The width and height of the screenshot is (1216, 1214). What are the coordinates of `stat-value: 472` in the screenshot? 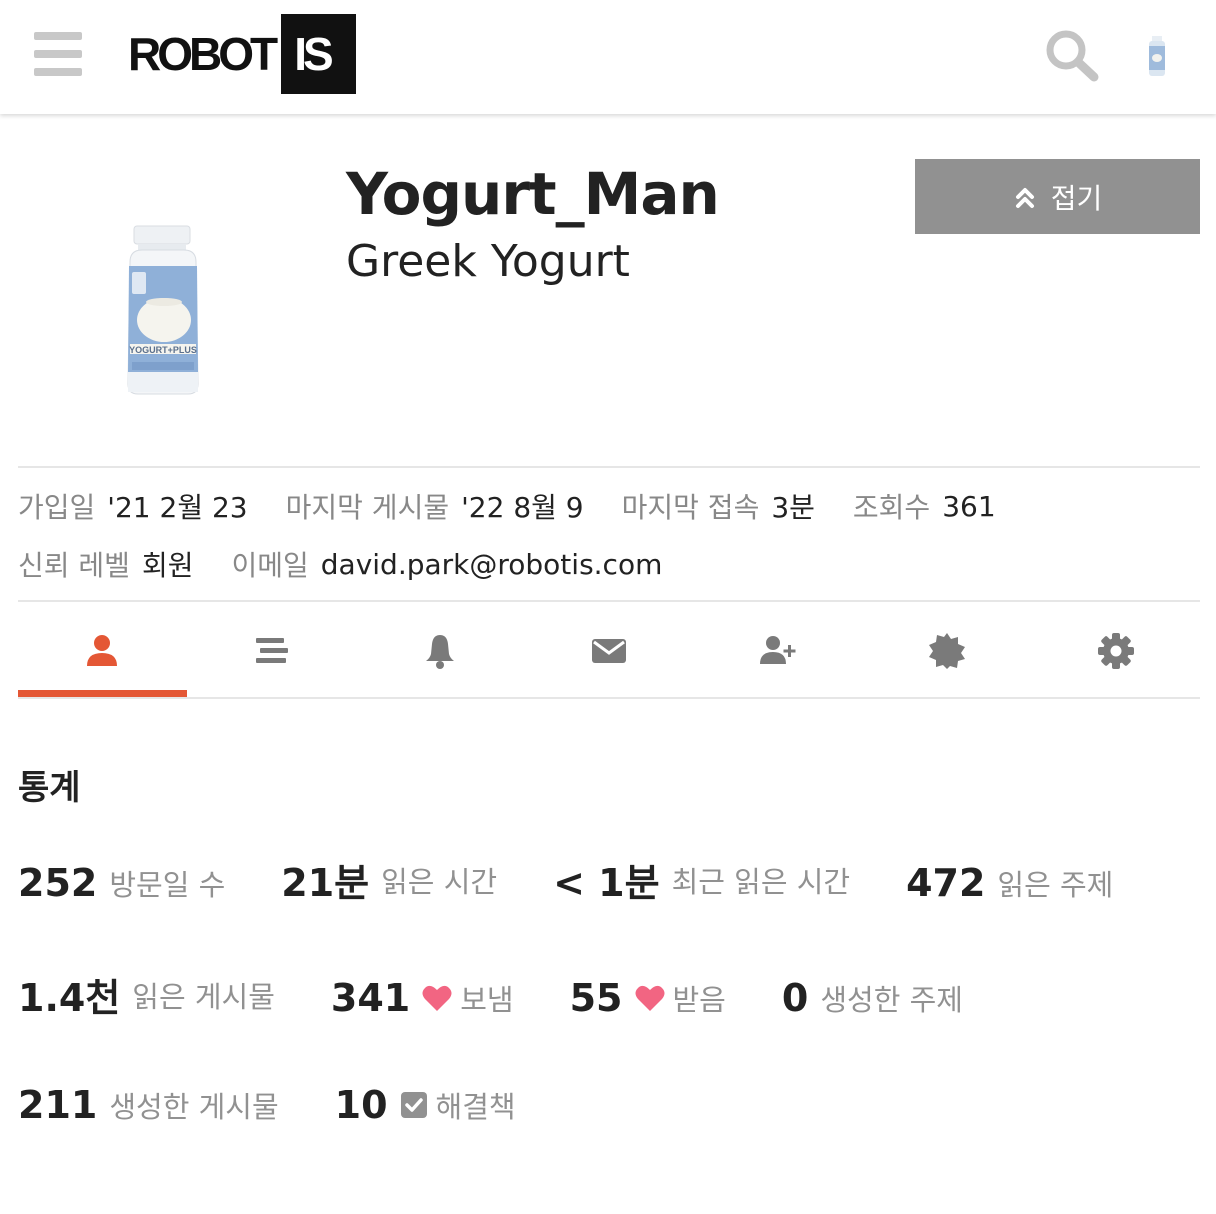 It's located at (946, 883).